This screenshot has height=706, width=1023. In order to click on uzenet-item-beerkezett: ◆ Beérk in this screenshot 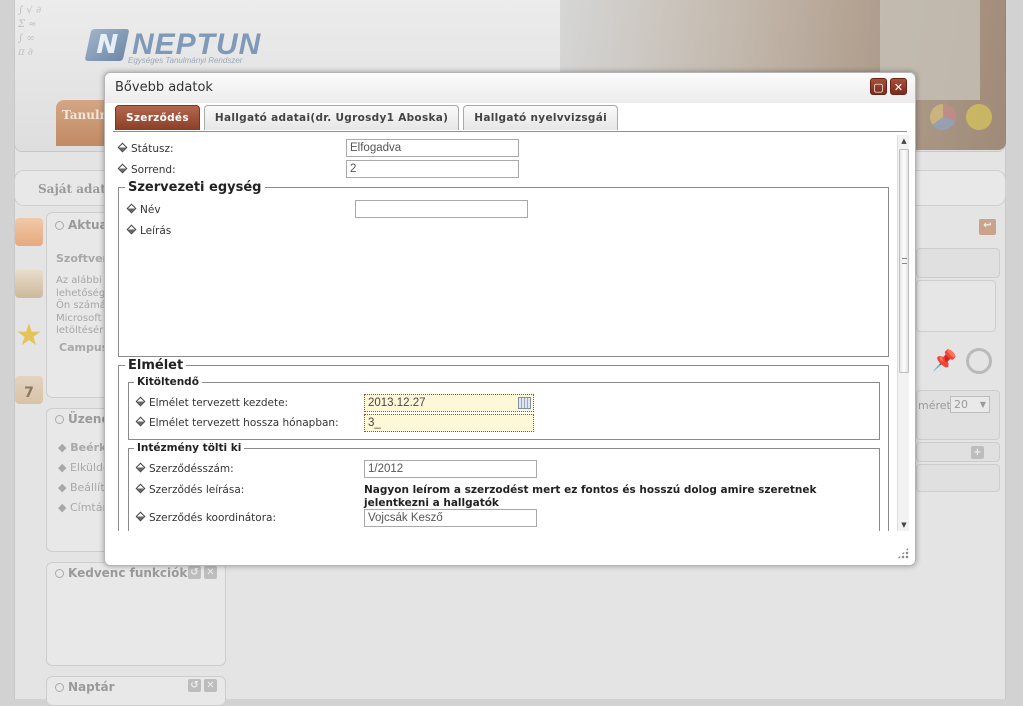, I will do `click(82, 447)`.